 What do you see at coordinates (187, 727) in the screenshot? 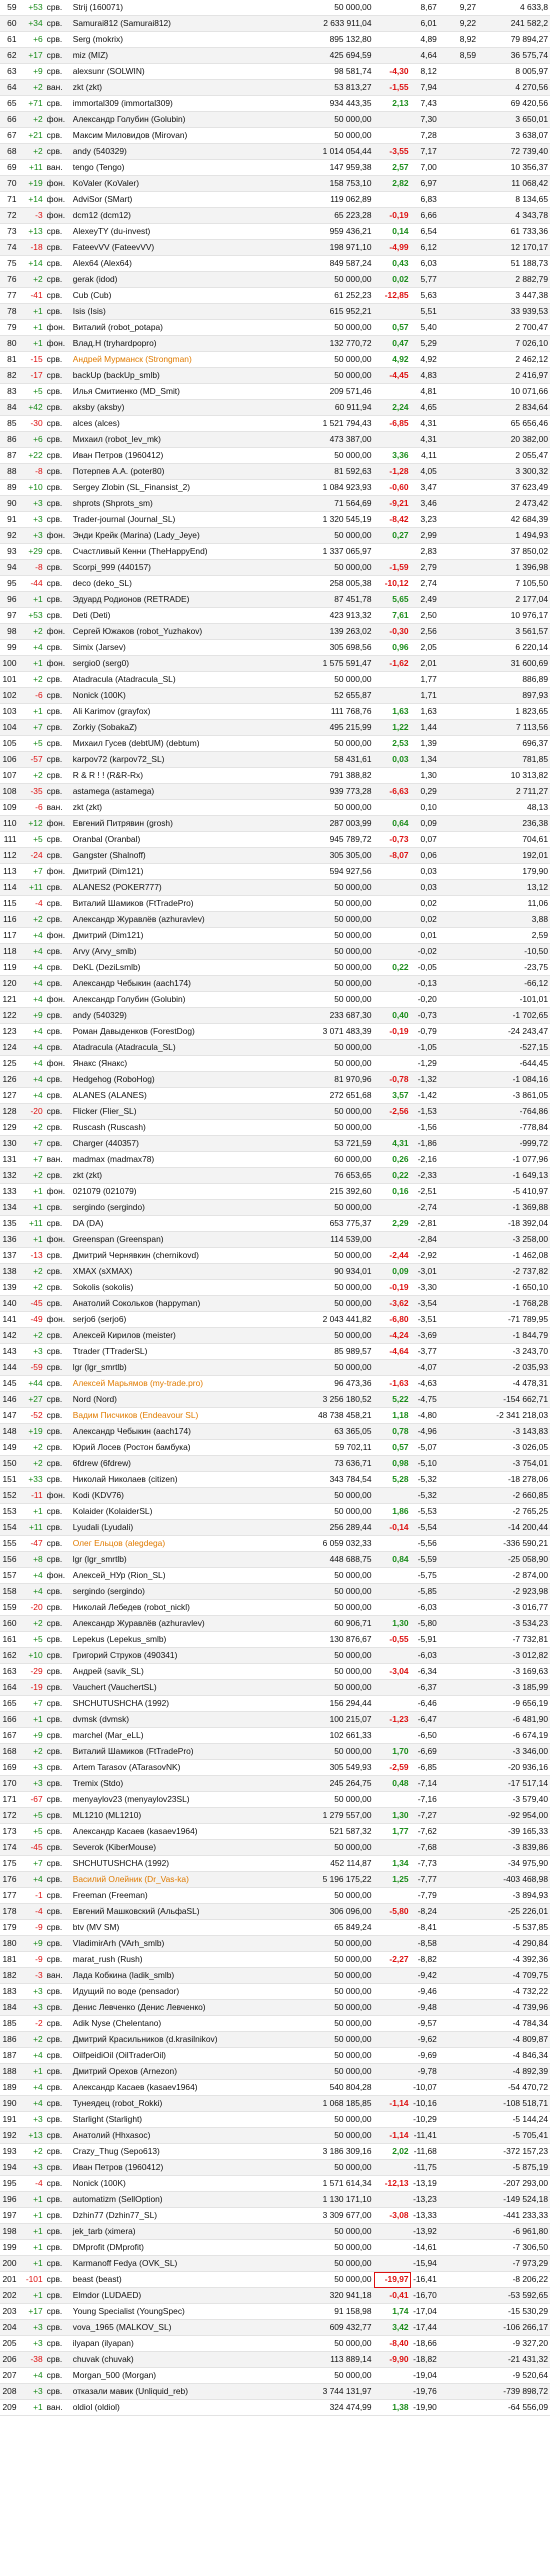
I see `participant-name: Zorkiy (SobakaZ)` at bounding box center [187, 727].